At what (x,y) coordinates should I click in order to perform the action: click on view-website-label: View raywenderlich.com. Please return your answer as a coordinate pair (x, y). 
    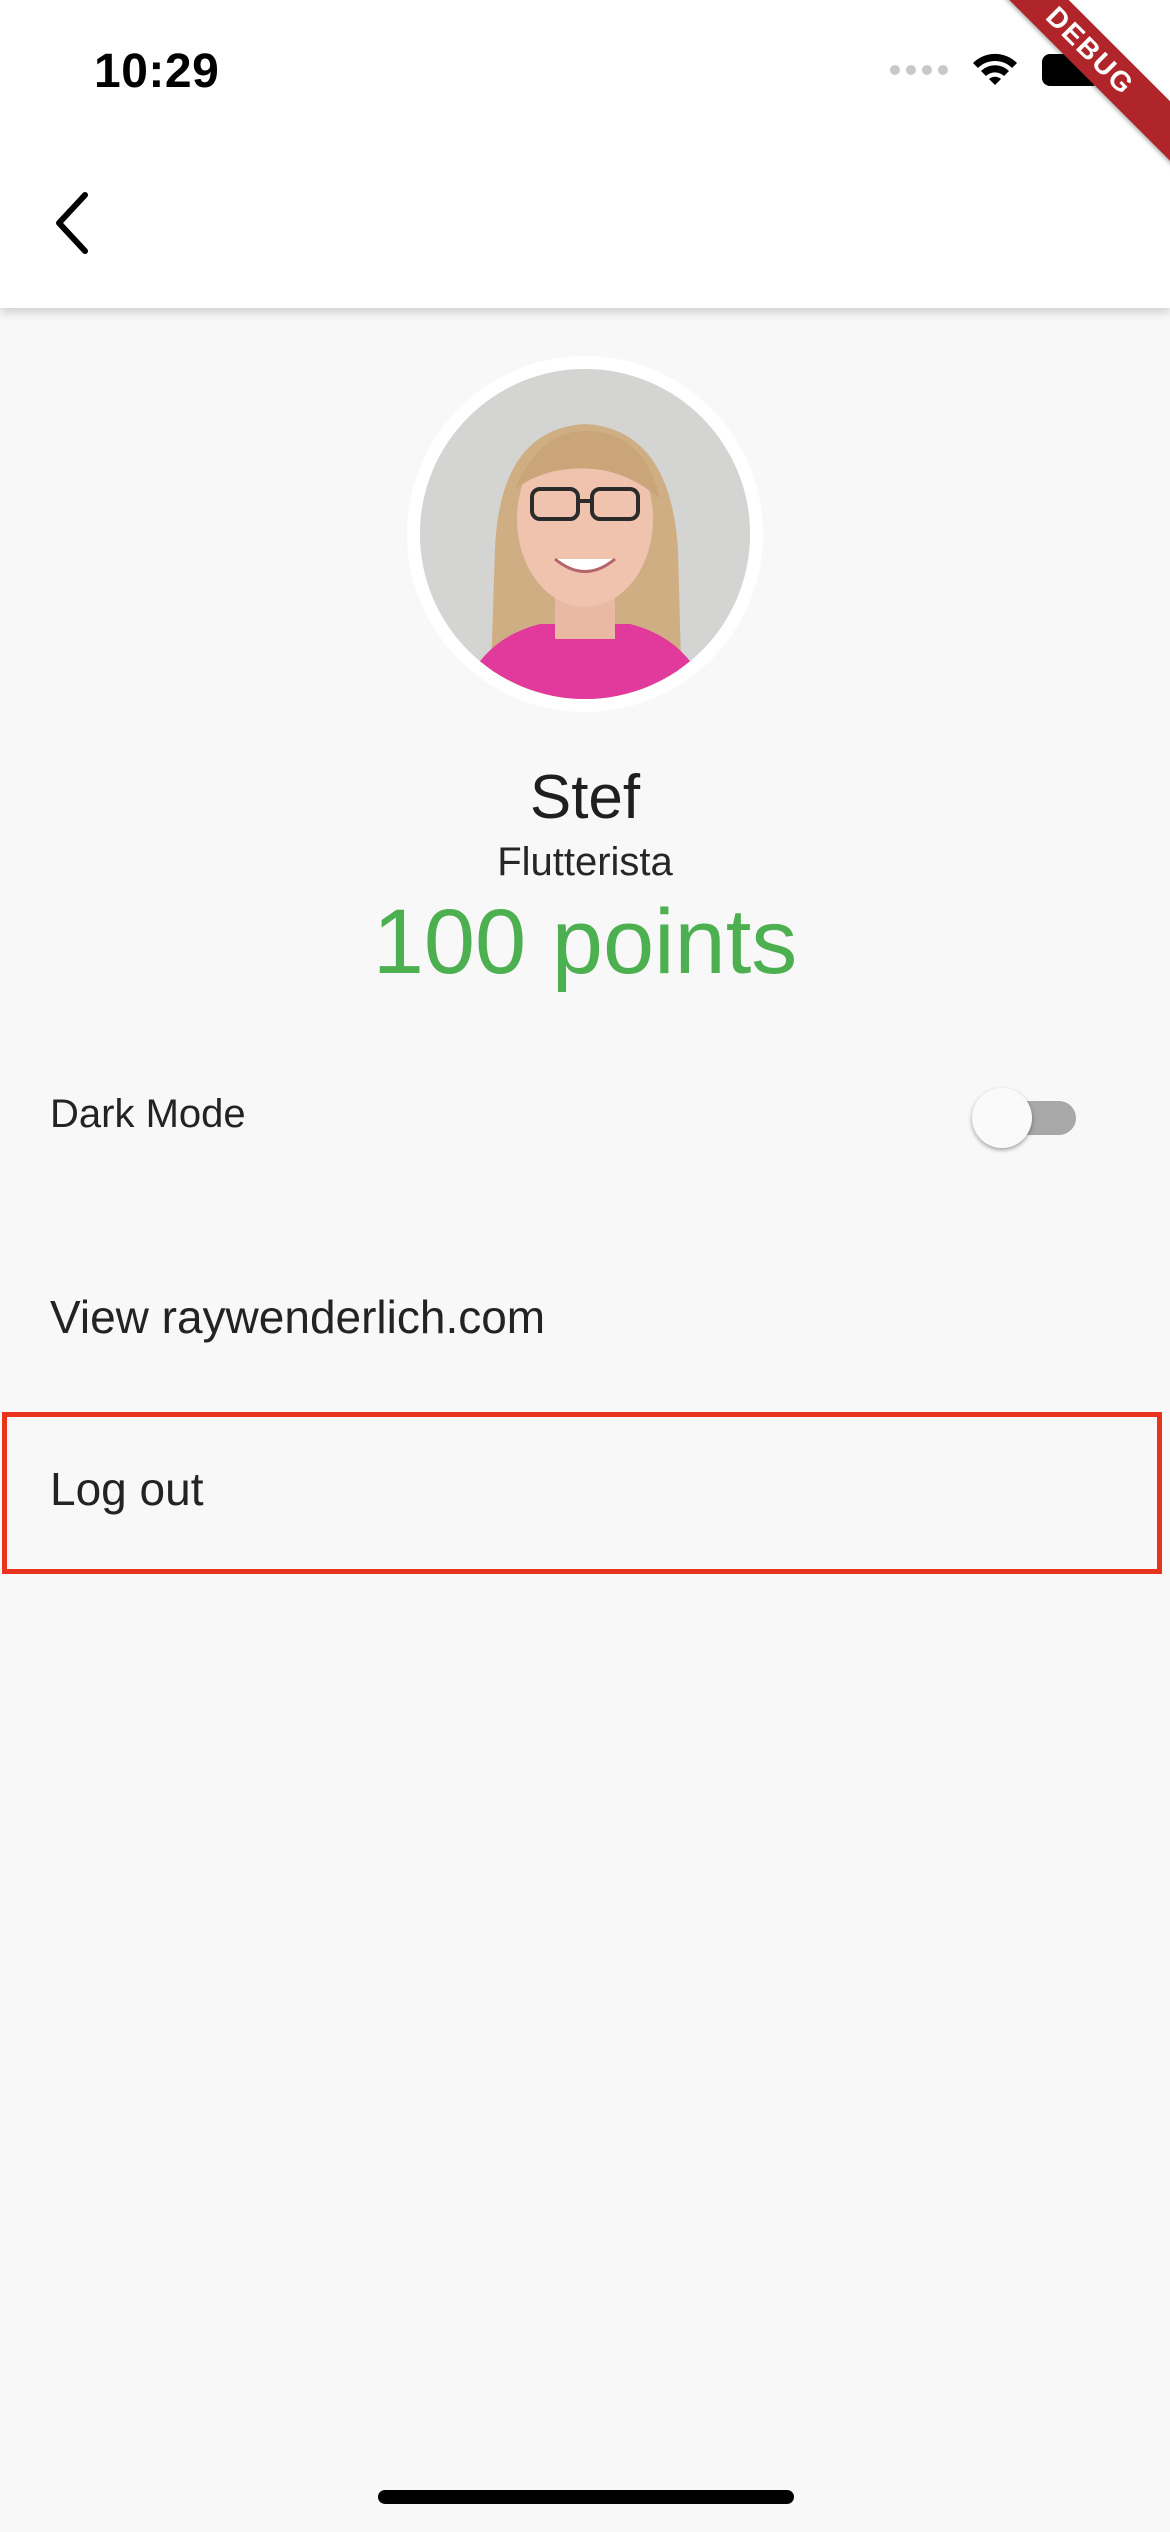
    Looking at the image, I should click on (298, 1317).